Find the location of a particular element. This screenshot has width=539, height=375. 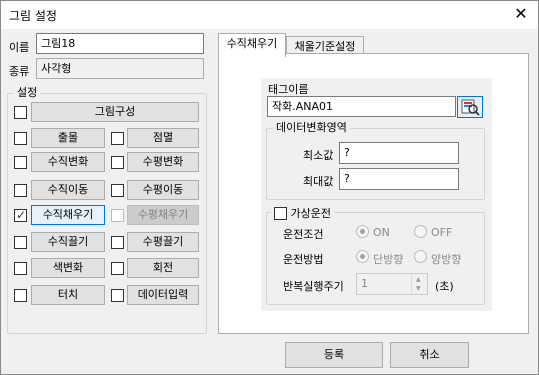

settings-group-title: 설정 is located at coordinates (27, 93).